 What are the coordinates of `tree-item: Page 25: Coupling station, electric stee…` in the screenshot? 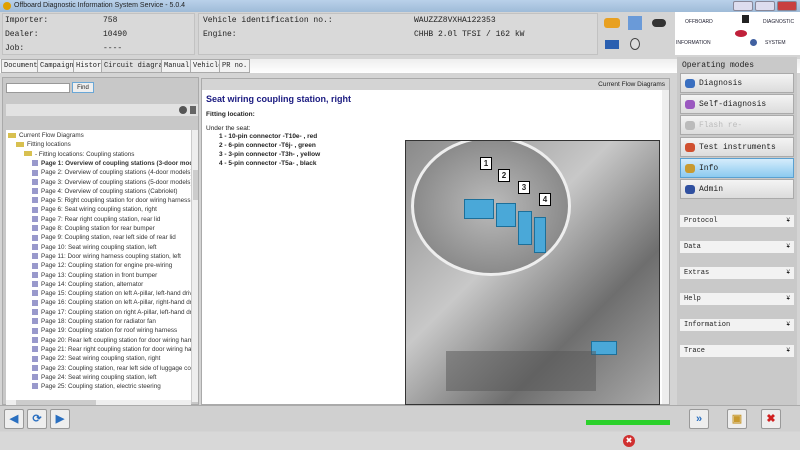 It's located at (96, 386).